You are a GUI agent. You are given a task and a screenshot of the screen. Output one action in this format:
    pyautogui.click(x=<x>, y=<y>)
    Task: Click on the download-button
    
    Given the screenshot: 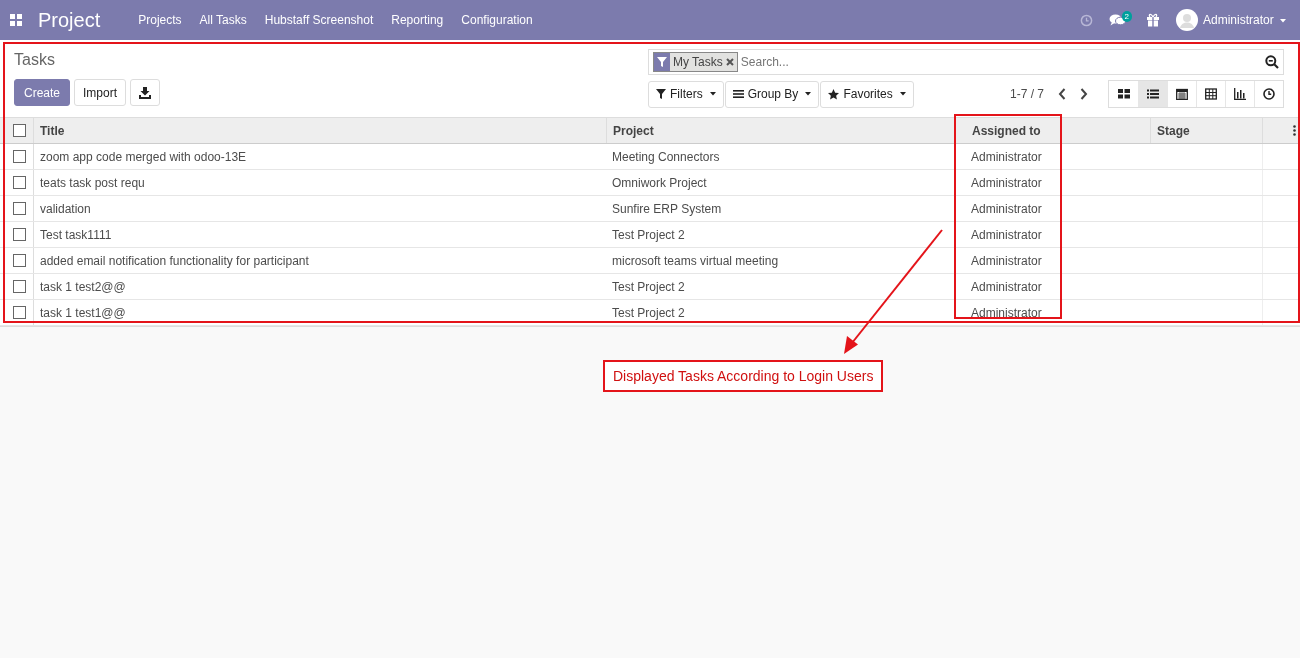 What is the action you would take?
    pyautogui.click(x=145, y=92)
    